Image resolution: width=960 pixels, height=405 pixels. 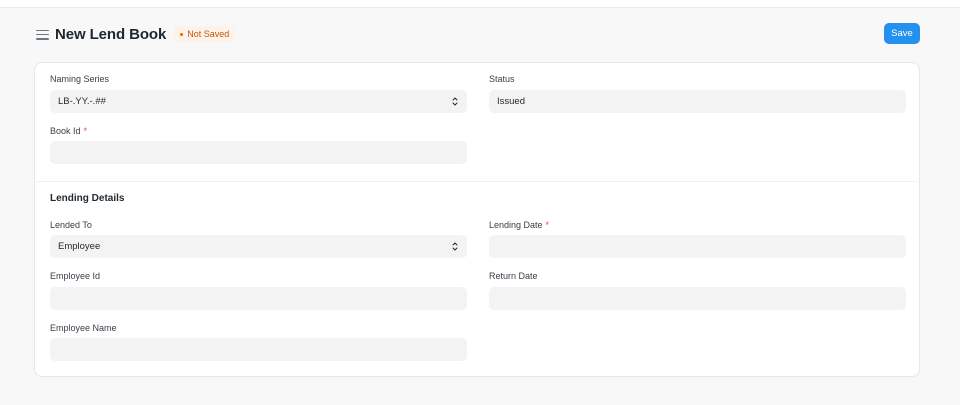 I want to click on book-id-label-text: Book Id, so click(x=65, y=131).